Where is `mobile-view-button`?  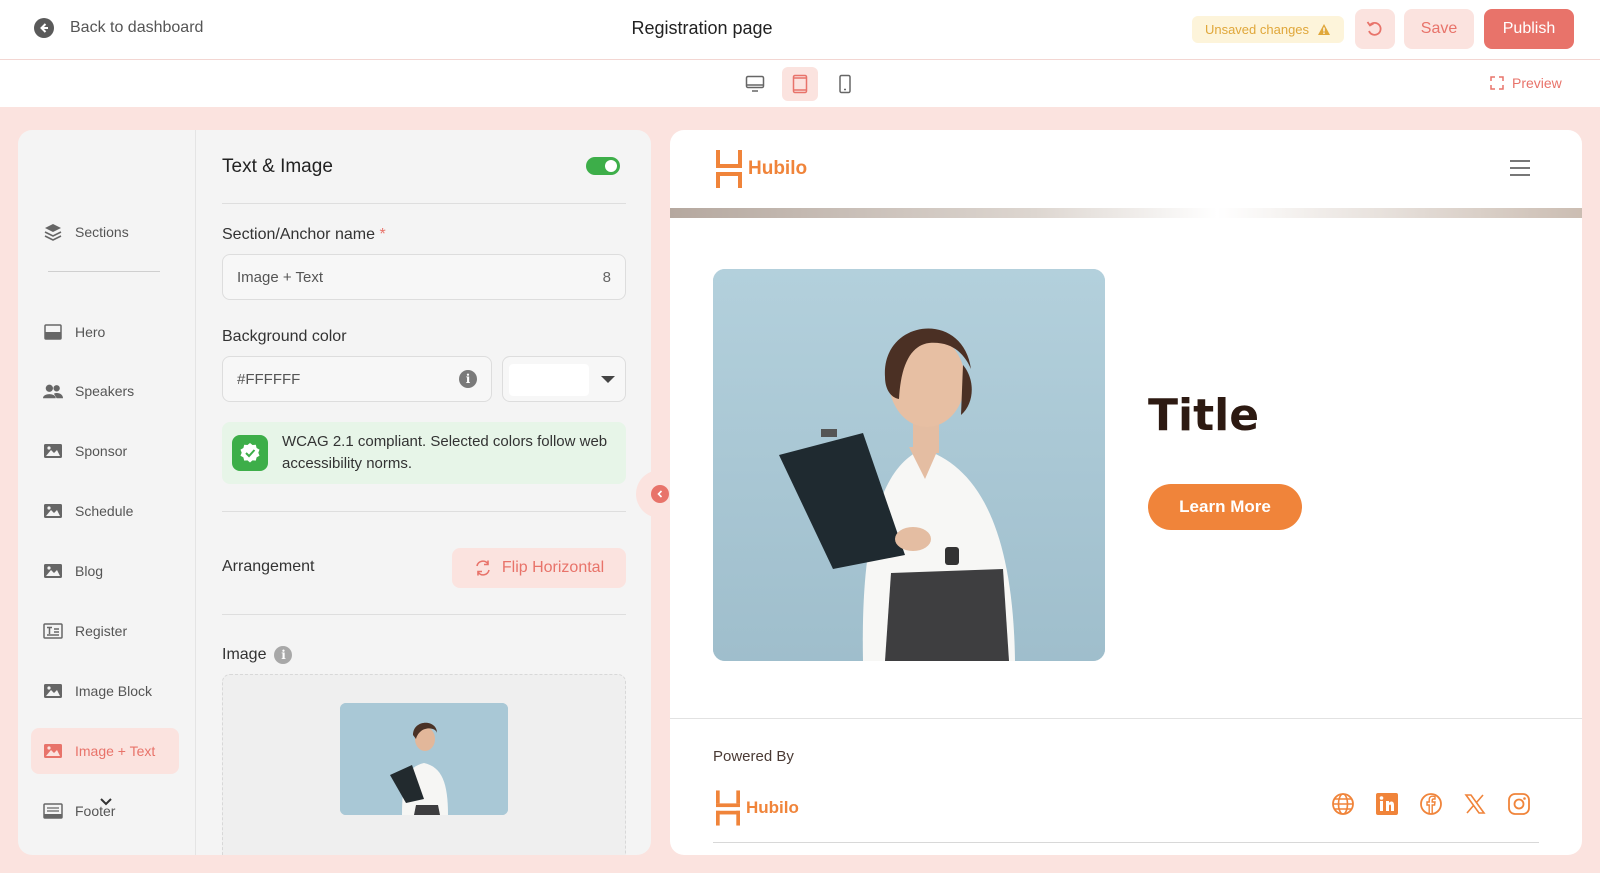 mobile-view-button is located at coordinates (845, 84).